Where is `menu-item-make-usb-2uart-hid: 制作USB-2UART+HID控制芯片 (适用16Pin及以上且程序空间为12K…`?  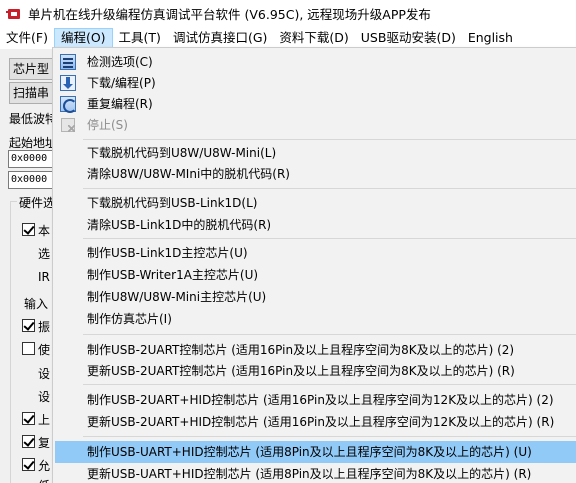 menu-item-make-usb-2uart-hid: 制作USB-2UART+HID控制芯片 (适用16Pin及以上且程序空间为12K… is located at coordinates (315, 400).